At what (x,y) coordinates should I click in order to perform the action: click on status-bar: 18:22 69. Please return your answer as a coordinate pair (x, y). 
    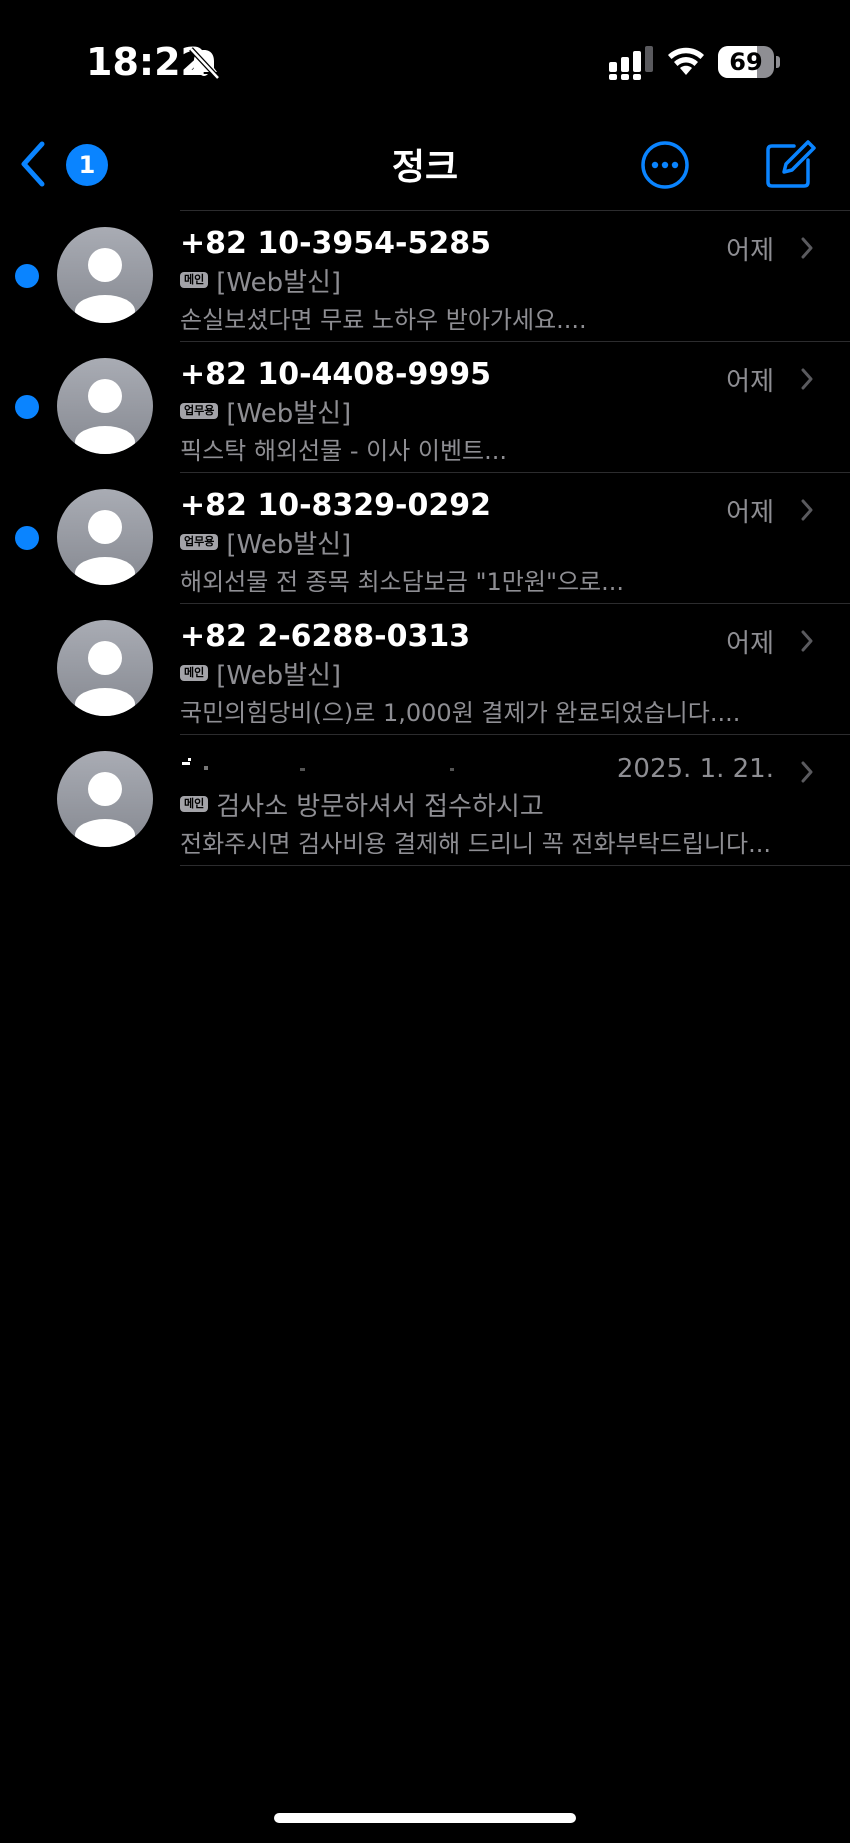
    Looking at the image, I should click on (425, 55).